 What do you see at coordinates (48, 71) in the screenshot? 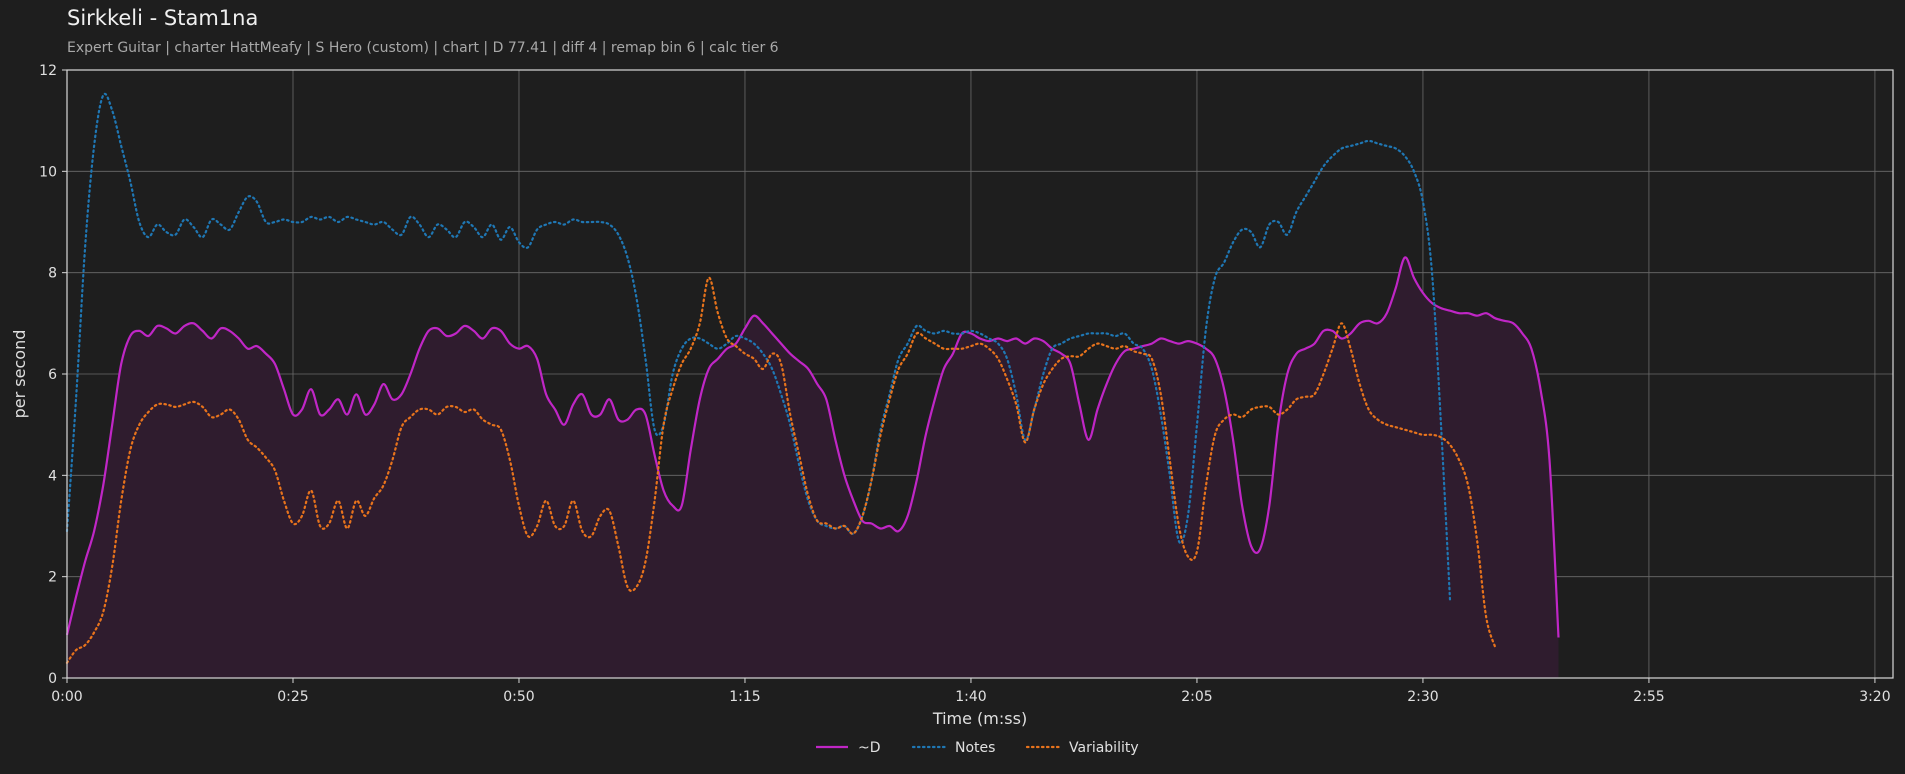
I see `y-tick-label: 12` at bounding box center [48, 71].